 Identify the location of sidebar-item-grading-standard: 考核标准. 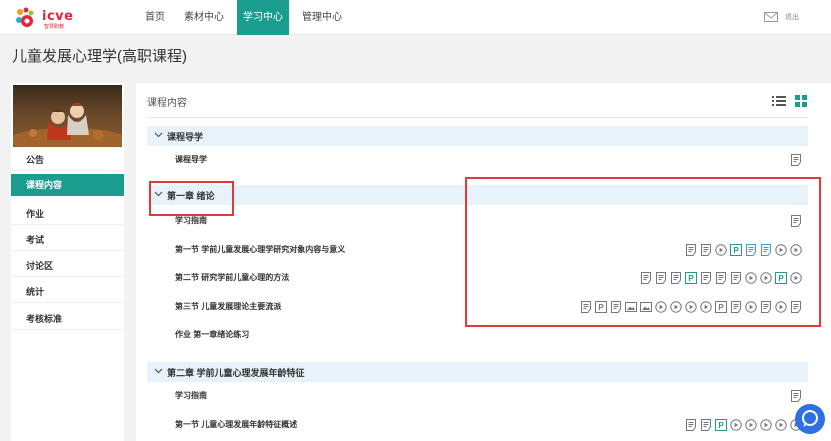
(67, 319).